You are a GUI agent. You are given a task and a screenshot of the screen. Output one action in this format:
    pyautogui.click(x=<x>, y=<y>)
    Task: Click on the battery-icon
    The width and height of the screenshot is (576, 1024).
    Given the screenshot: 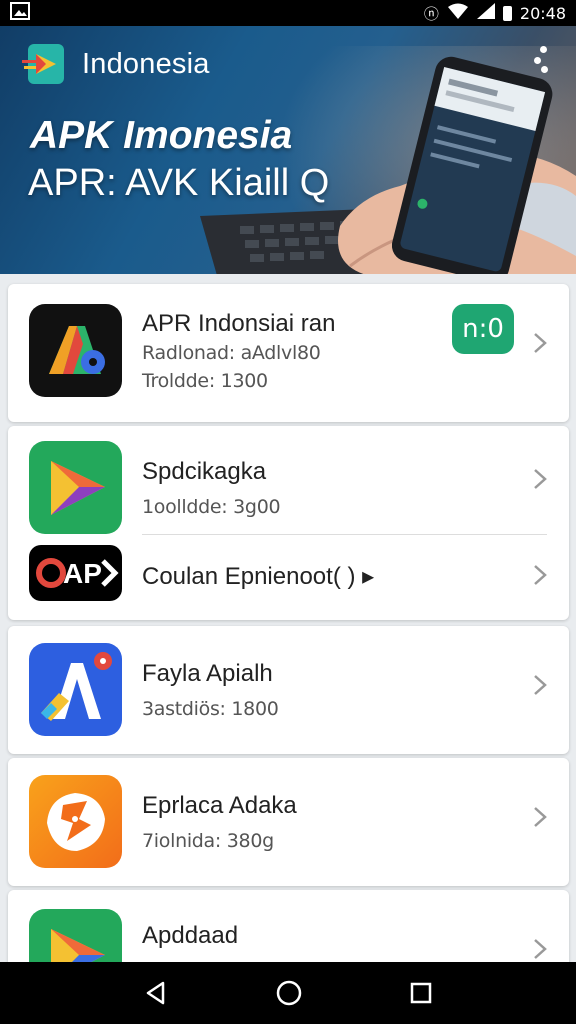 What is the action you would take?
    pyautogui.click(x=507, y=13)
    